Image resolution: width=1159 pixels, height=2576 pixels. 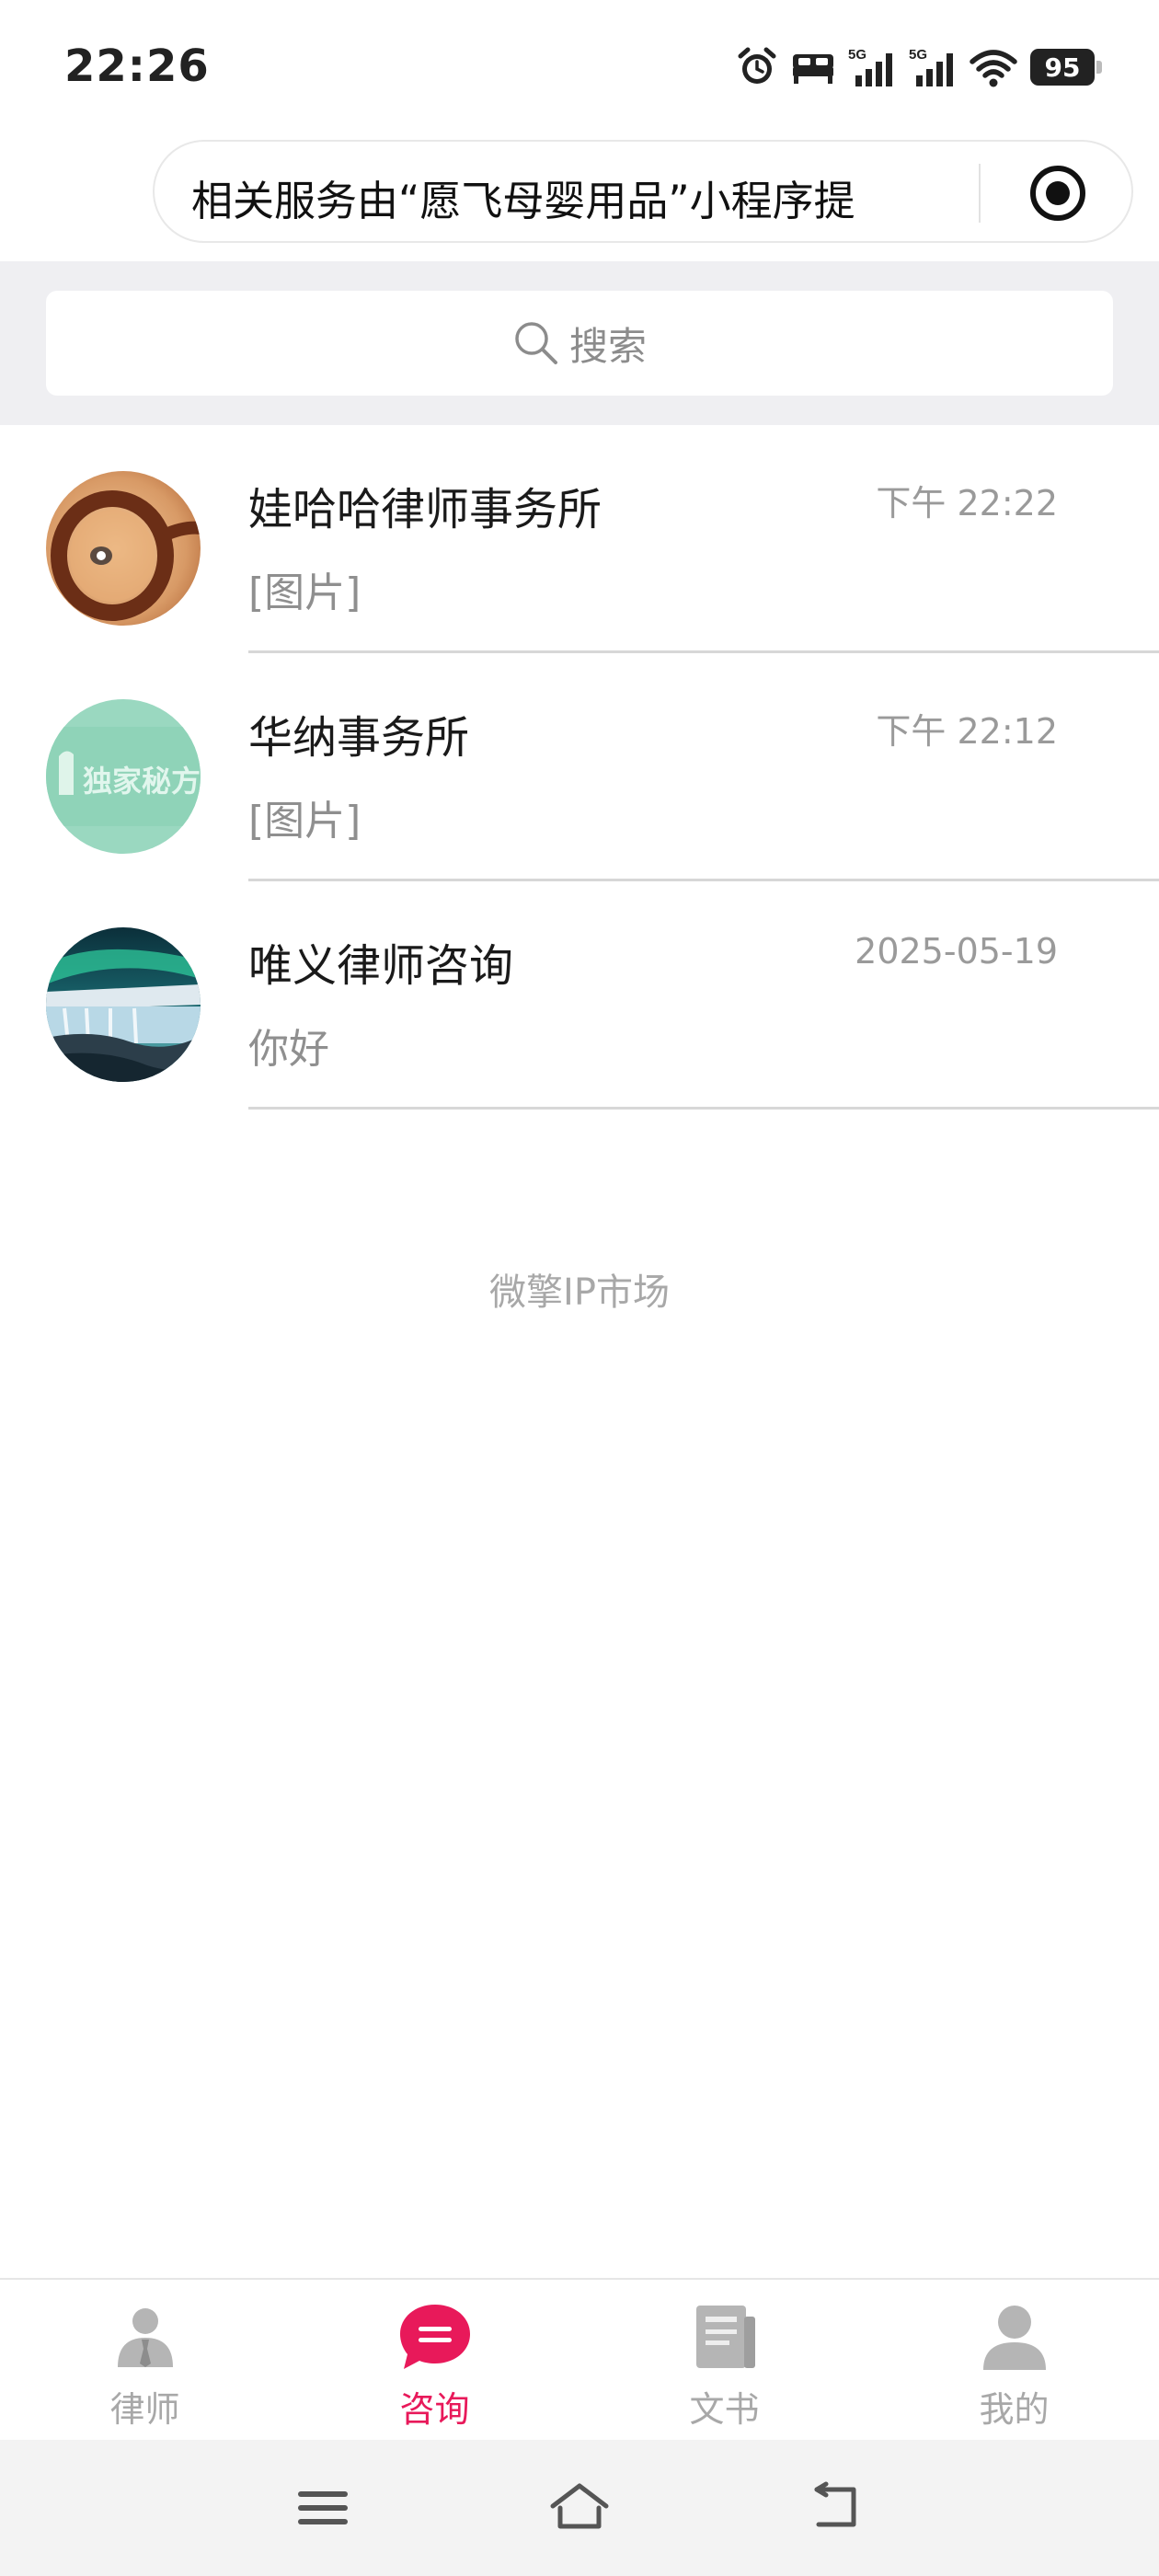 What do you see at coordinates (980, 193) in the screenshot?
I see `capsule-divider` at bounding box center [980, 193].